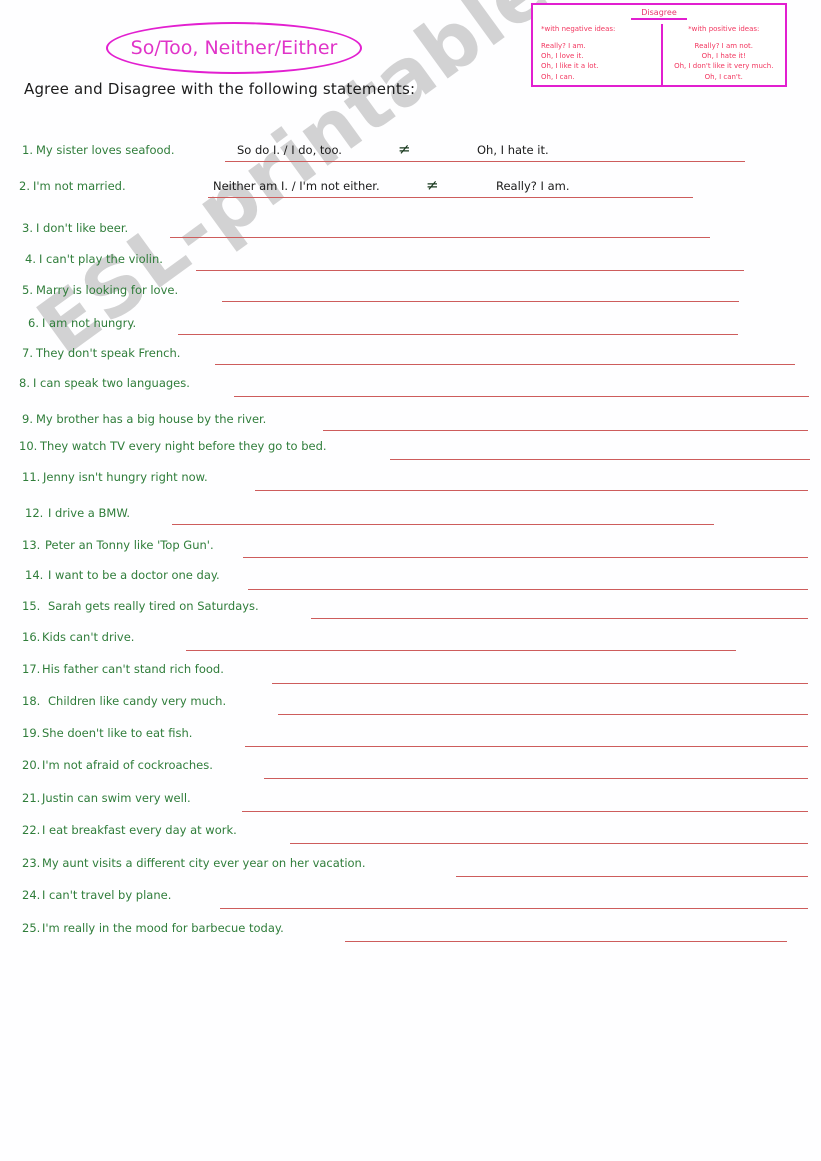 The width and height of the screenshot is (821, 1161). What do you see at coordinates (533, 186) in the screenshot?
I see `example-disagree-answer-2: Really? I am.` at bounding box center [533, 186].